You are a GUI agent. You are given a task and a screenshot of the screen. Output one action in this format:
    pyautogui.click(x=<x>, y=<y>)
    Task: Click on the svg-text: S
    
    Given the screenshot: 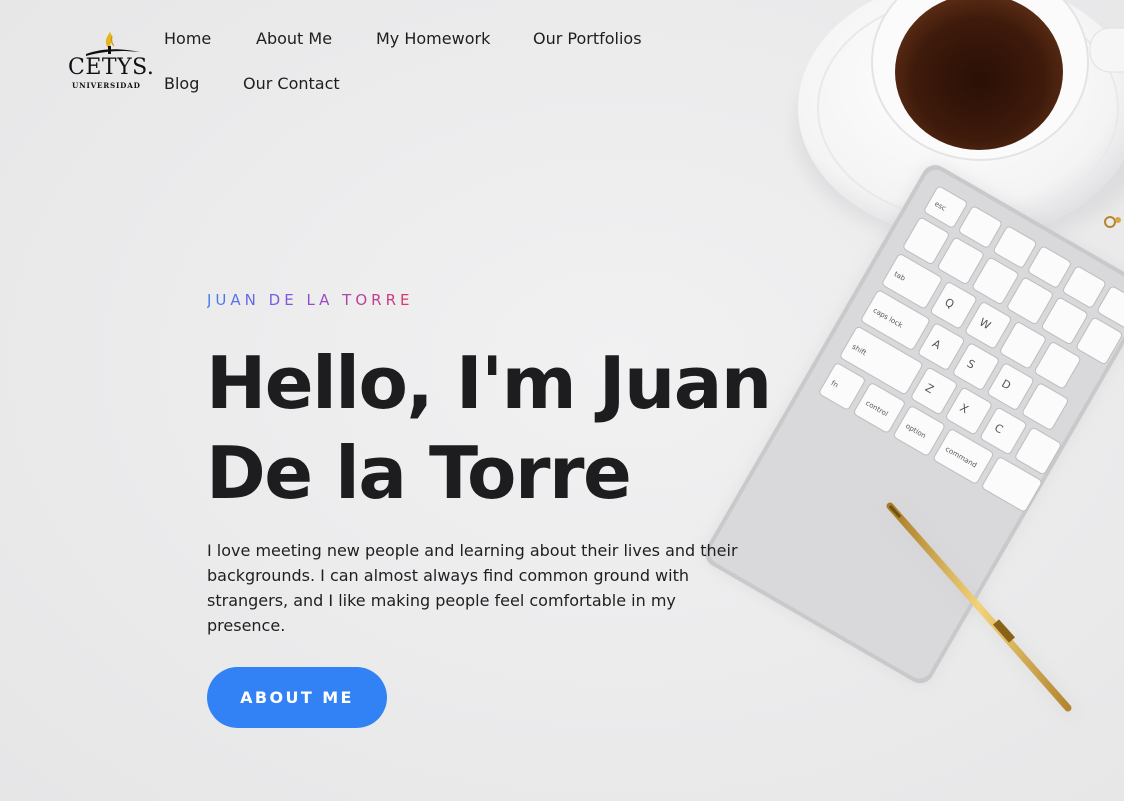 What is the action you would take?
    pyautogui.click(x=971, y=364)
    